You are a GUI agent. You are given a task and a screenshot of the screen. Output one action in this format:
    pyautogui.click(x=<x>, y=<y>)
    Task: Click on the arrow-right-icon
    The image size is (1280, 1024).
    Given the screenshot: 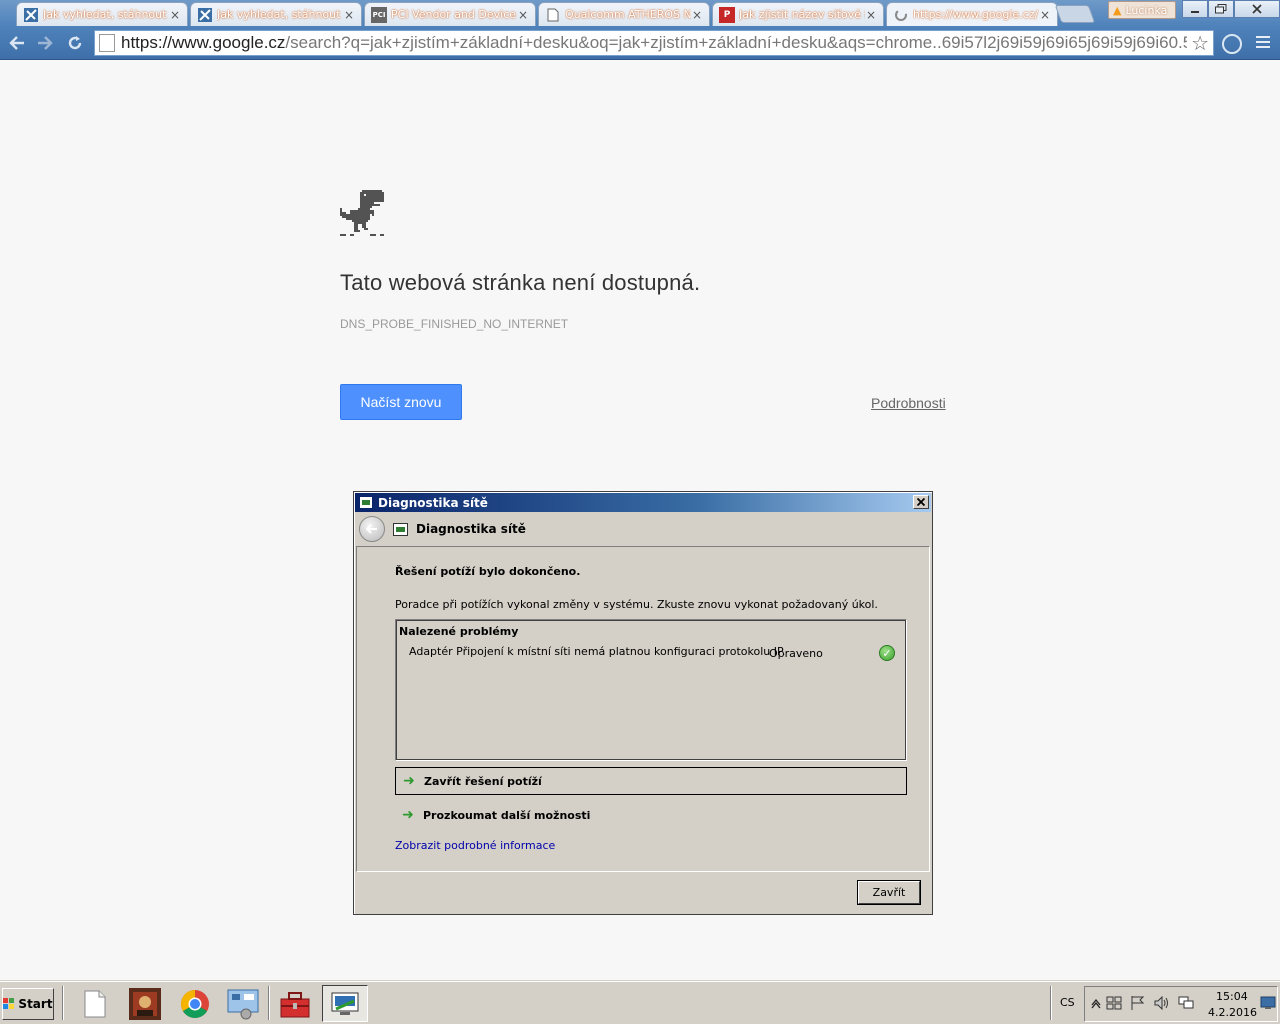 What is the action you would take?
    pyautogui.click(x=45, y=43)
    